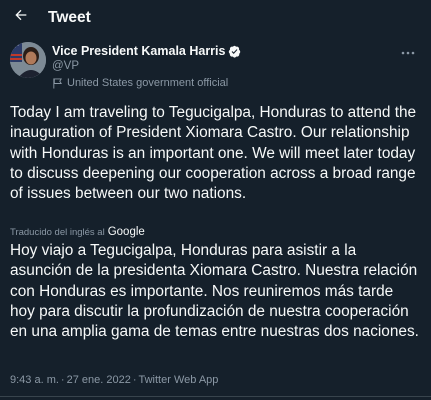  What do you see at coordinates (34, 380) in the screenshot?
I see `tweet-time: 9:43 a. m.` at bounding box center [34, 380].